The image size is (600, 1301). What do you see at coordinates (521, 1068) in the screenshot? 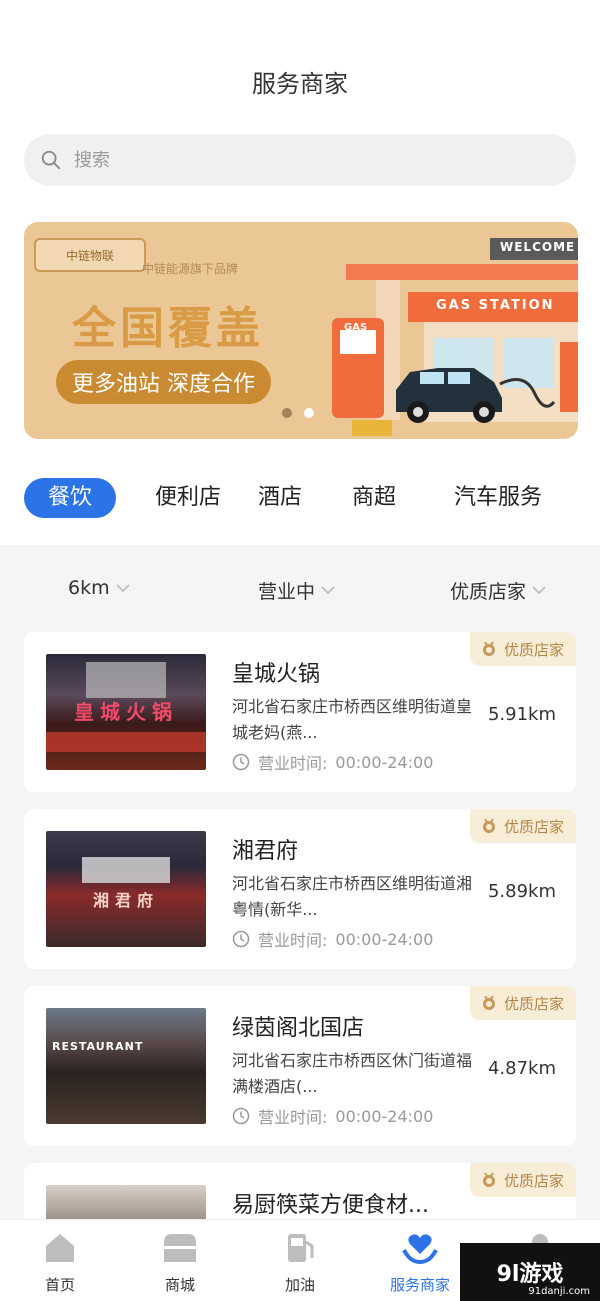
I see `merchant-distance: 4.87km` at bounding box center [521, 1068].